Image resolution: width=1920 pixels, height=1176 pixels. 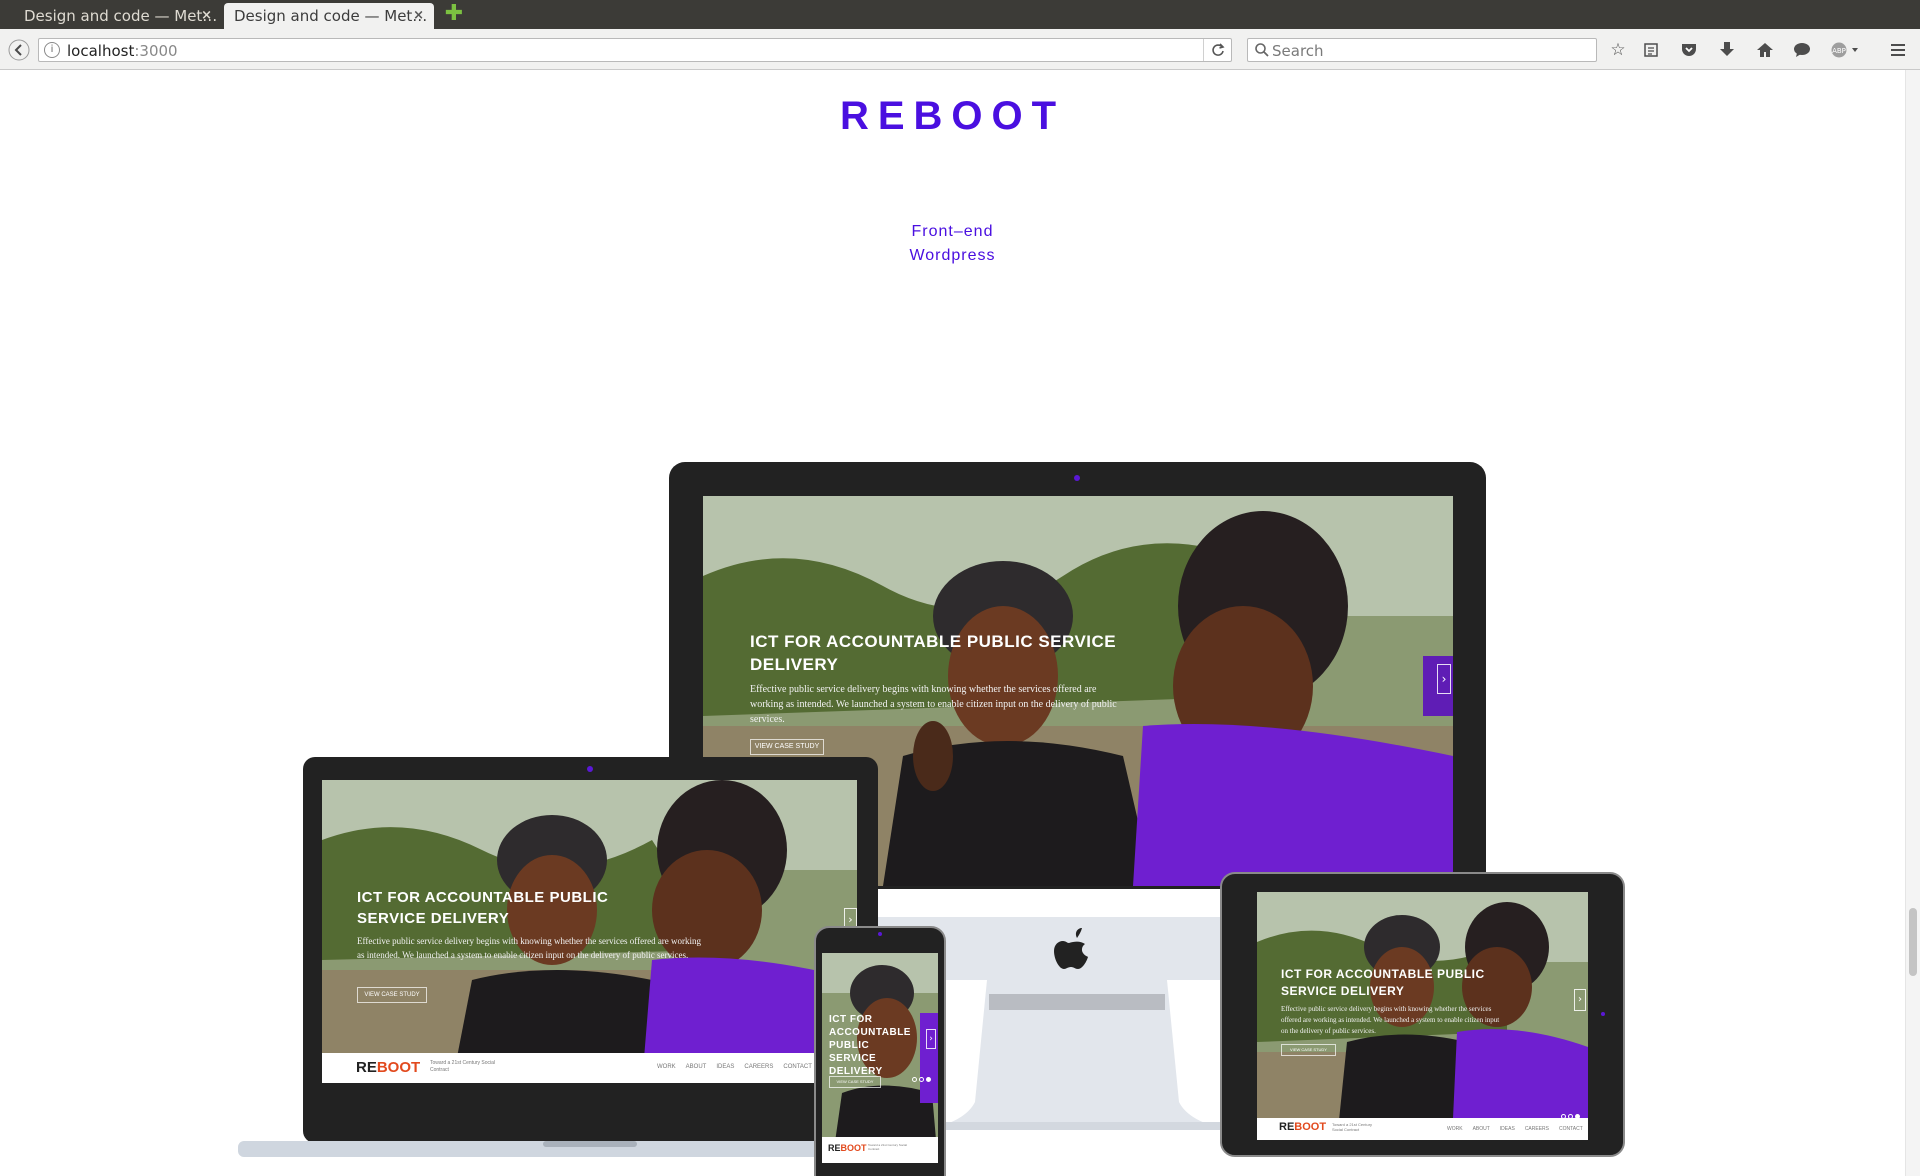 I want to click on phone-footer-tagline: Toward a 21st Century Social Contract, so click(x=888, y=1147).